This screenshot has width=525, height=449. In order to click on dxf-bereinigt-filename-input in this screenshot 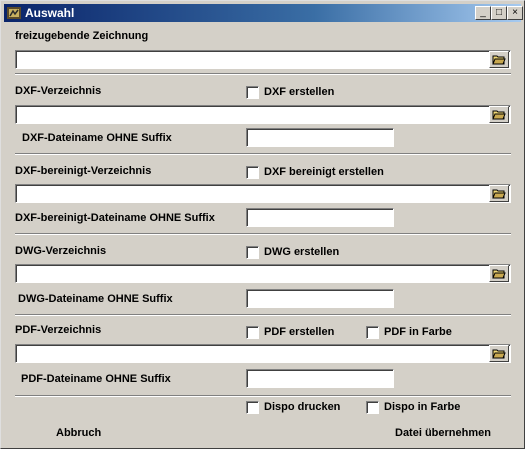, I will do `click(320, 217)`.